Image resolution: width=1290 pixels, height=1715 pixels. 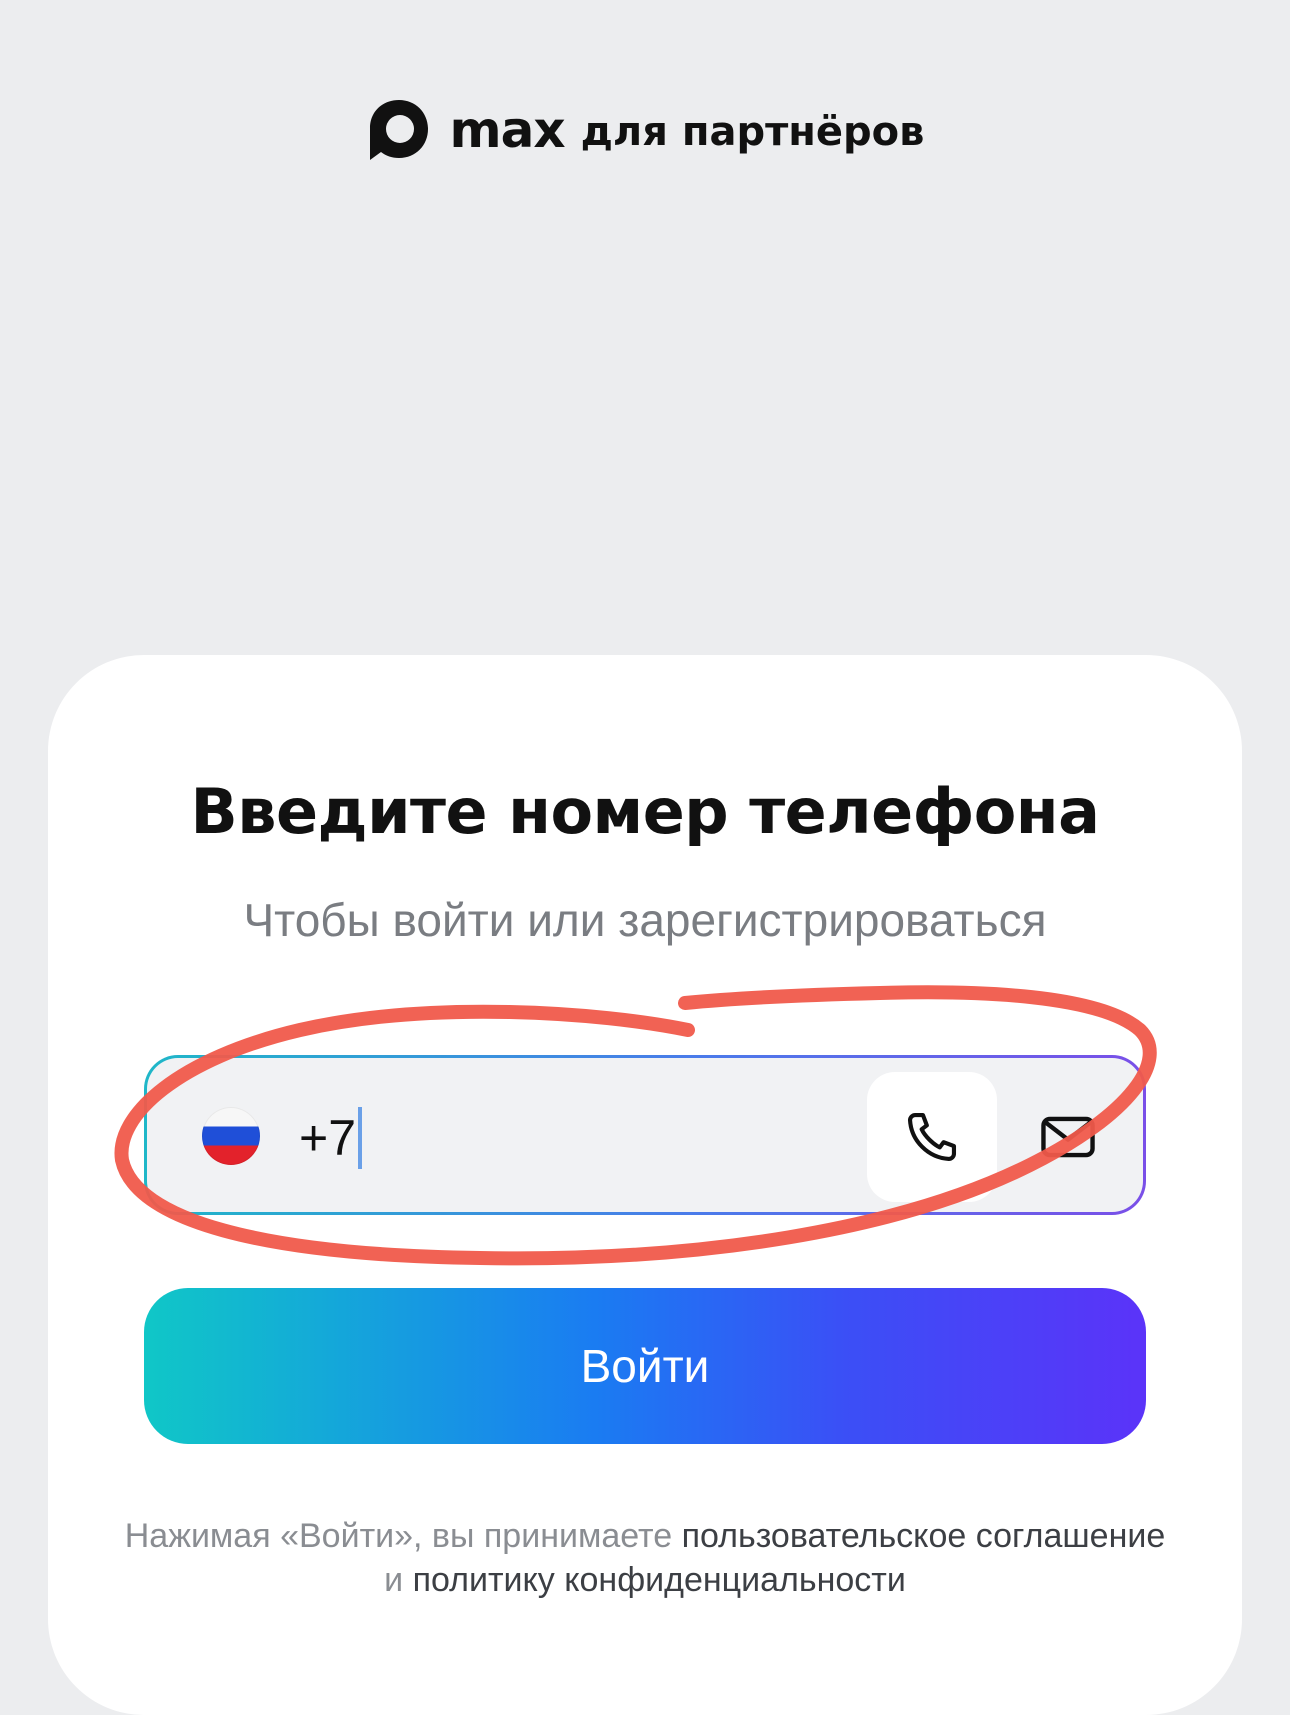 I want to click on legal-joiner: и, so click(x=398, y=1580).